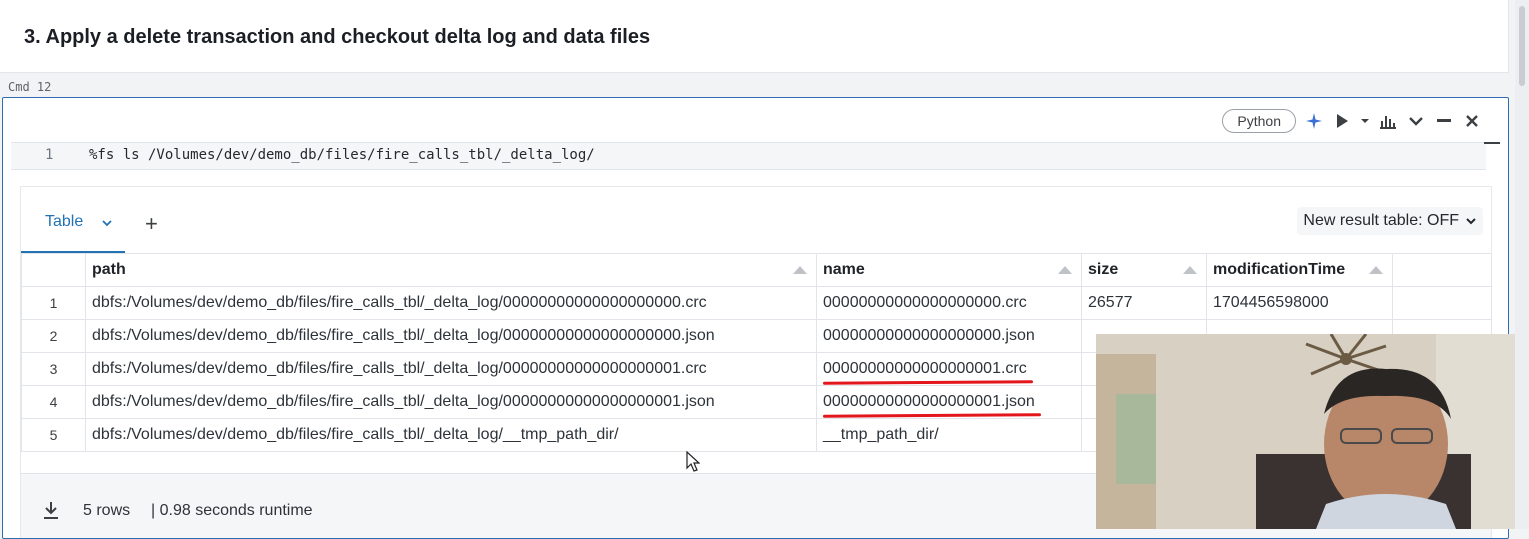 The height and width of the screenshot is (539, 1529). Describe the element at coordinates (1472, 121) in the screenshot. I see `close-icon` at that location.